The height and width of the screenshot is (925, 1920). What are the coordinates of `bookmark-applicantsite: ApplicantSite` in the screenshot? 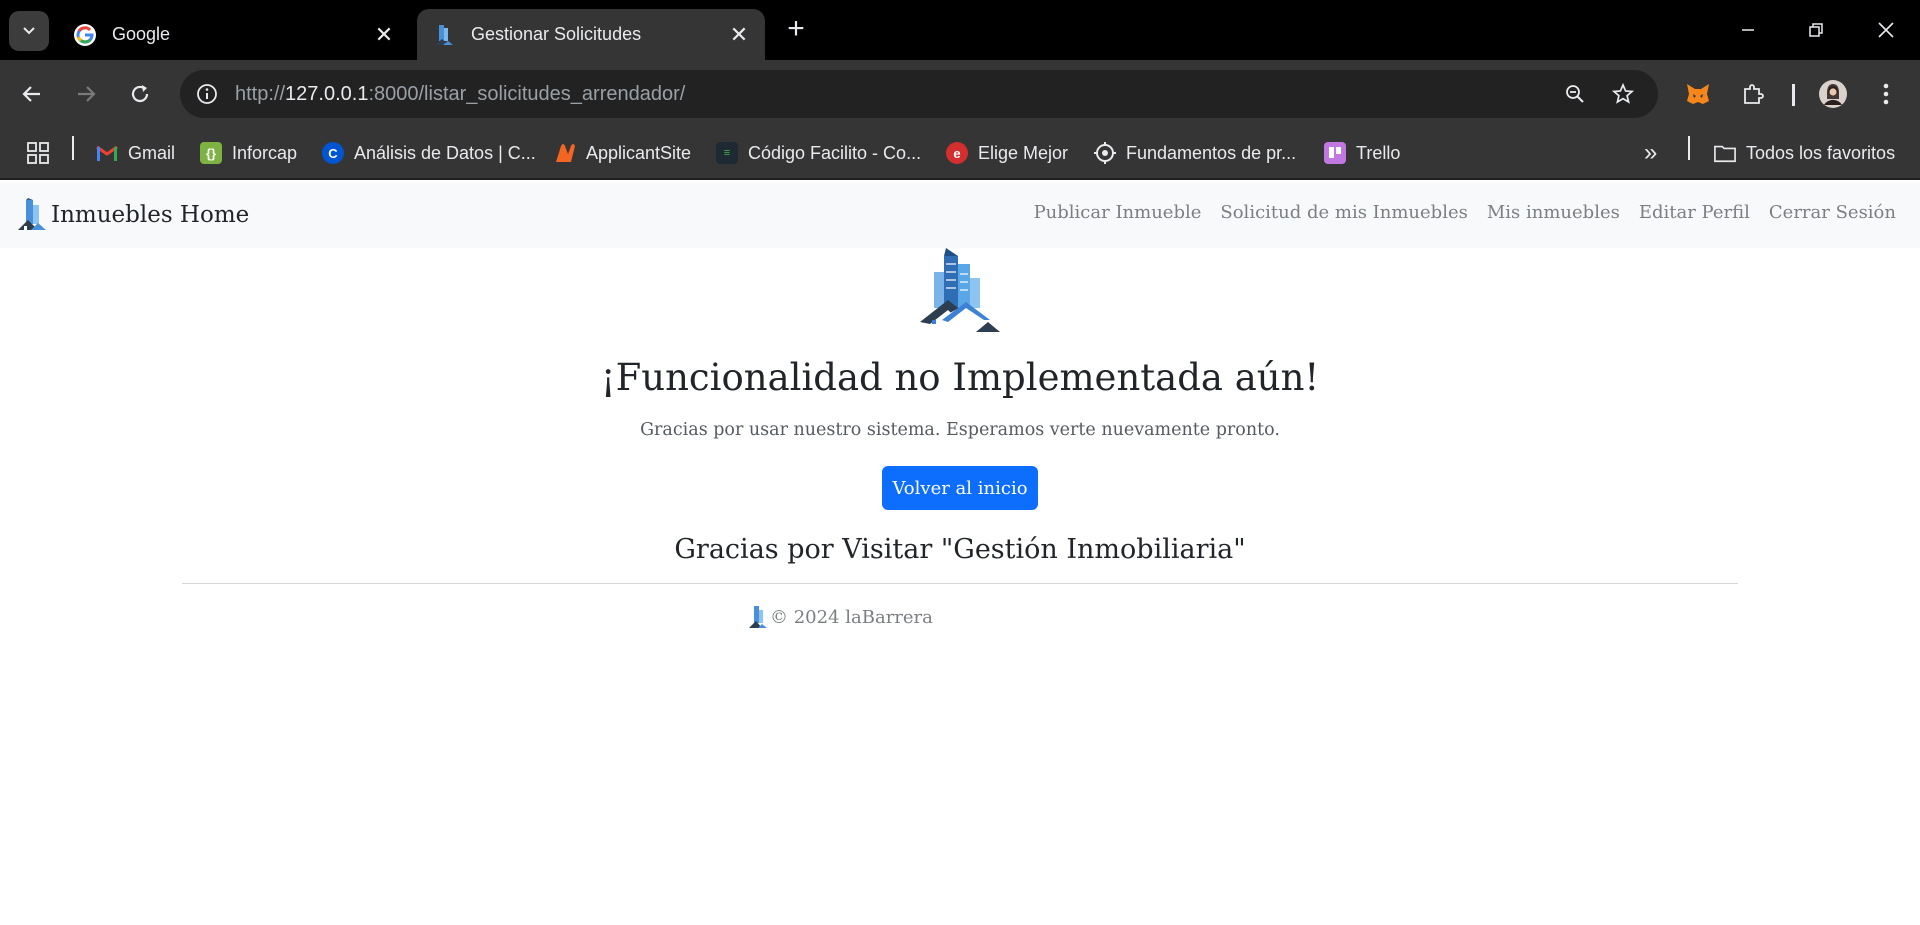 It's located at (622, 153).